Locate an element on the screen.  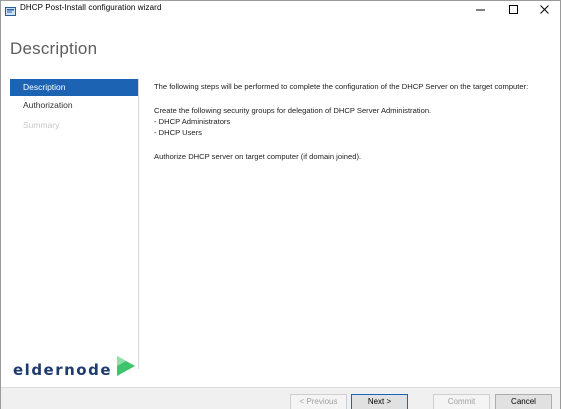
title-bar: DHCP Post-Install configuration wizard is located at coordinates (280, 9).